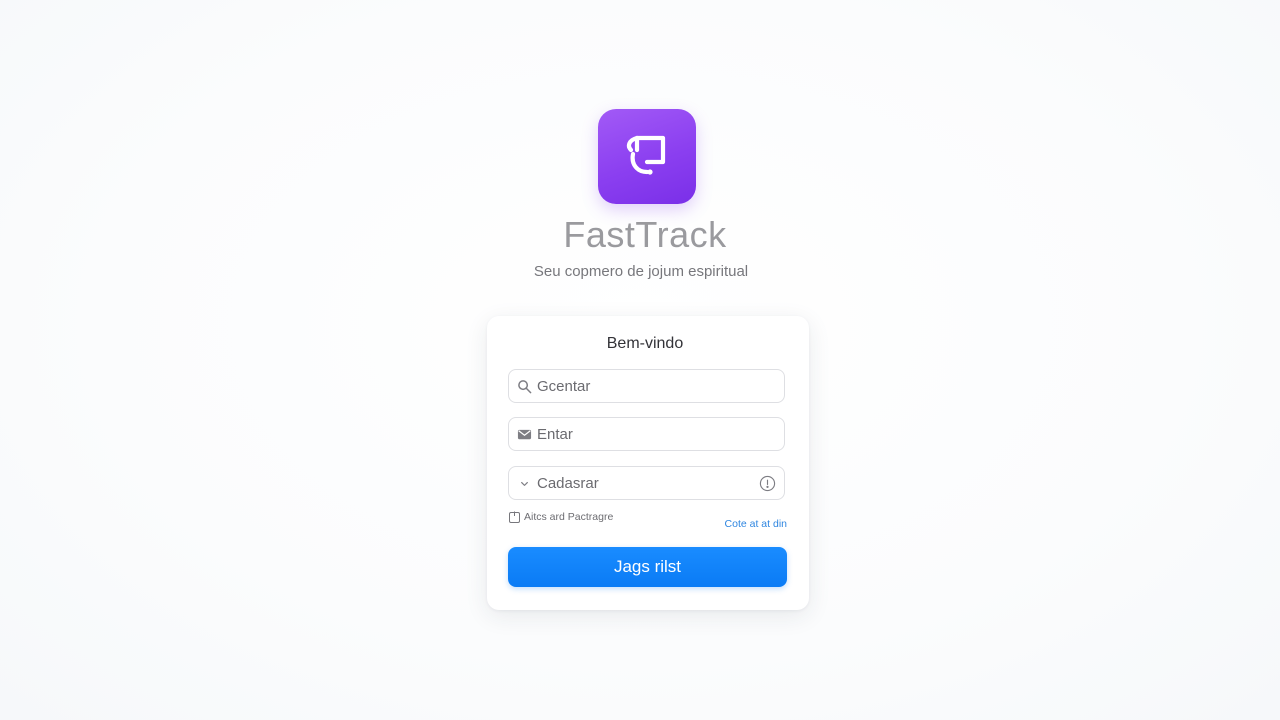 The width and height of the screenshot is (1280, 720). I want to click on remember-option: Aitcs ard Pactragre, so click(561, 517).